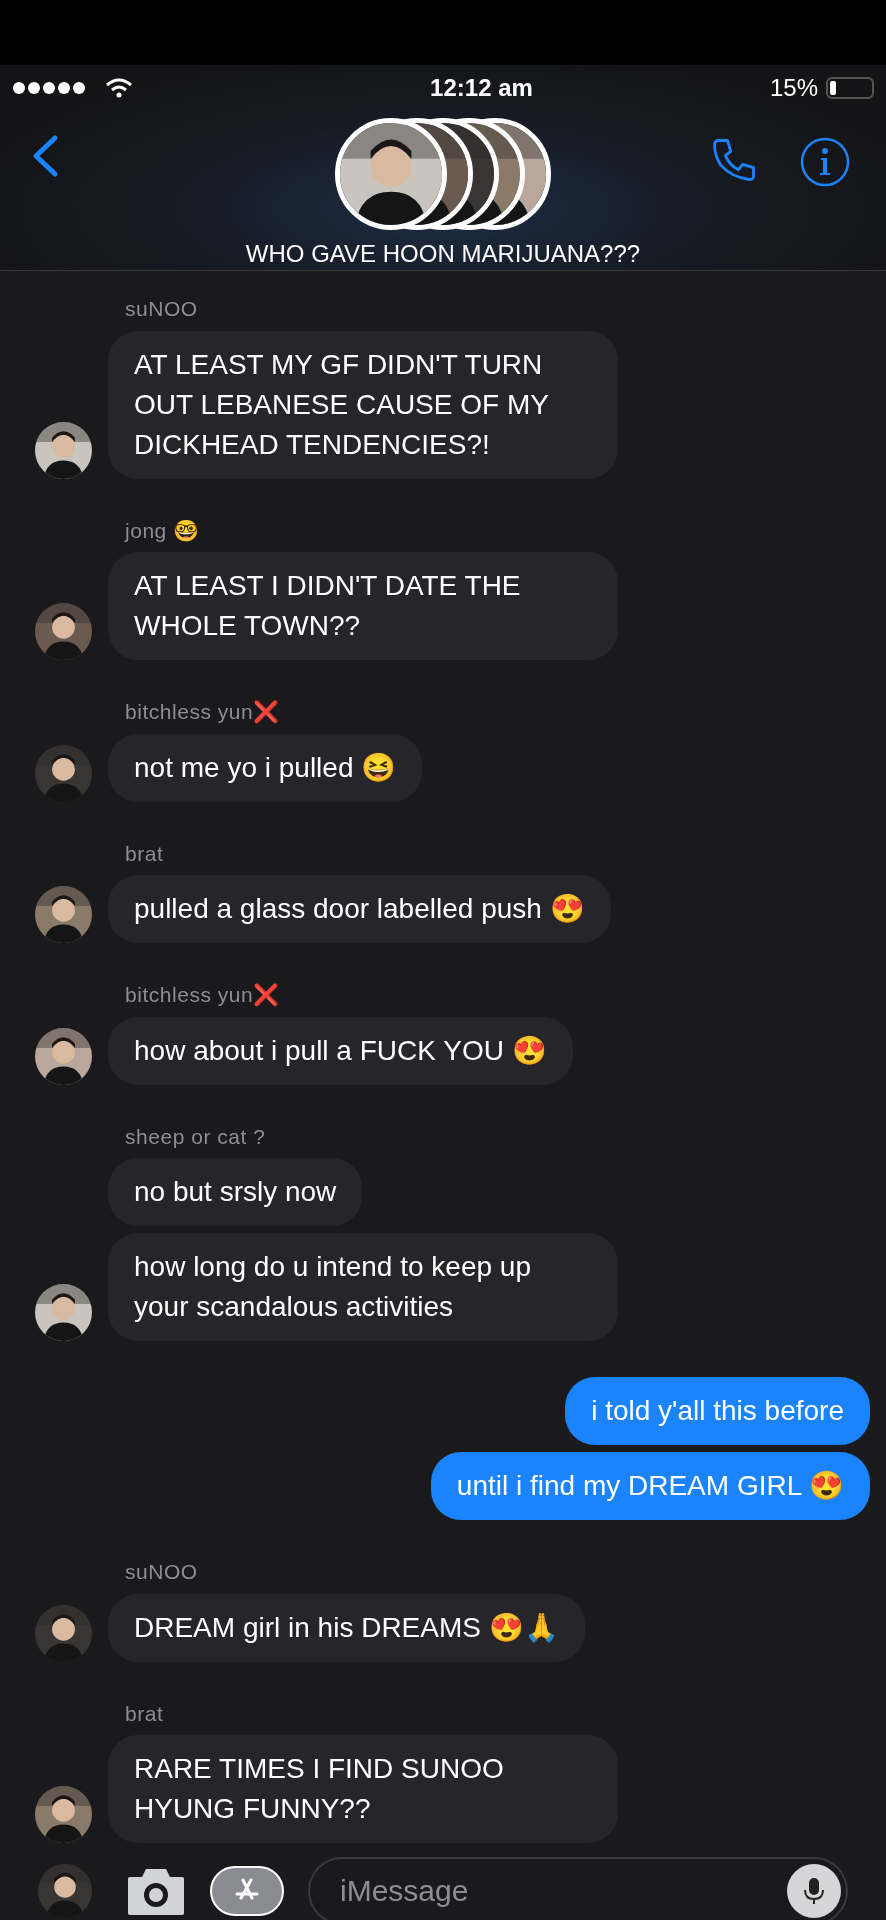 This screenshot has width=886, height=1920. Describe the element at coordinates (163, 530) in the screenshot. I see `sender-name: jong 🤓` at that location.